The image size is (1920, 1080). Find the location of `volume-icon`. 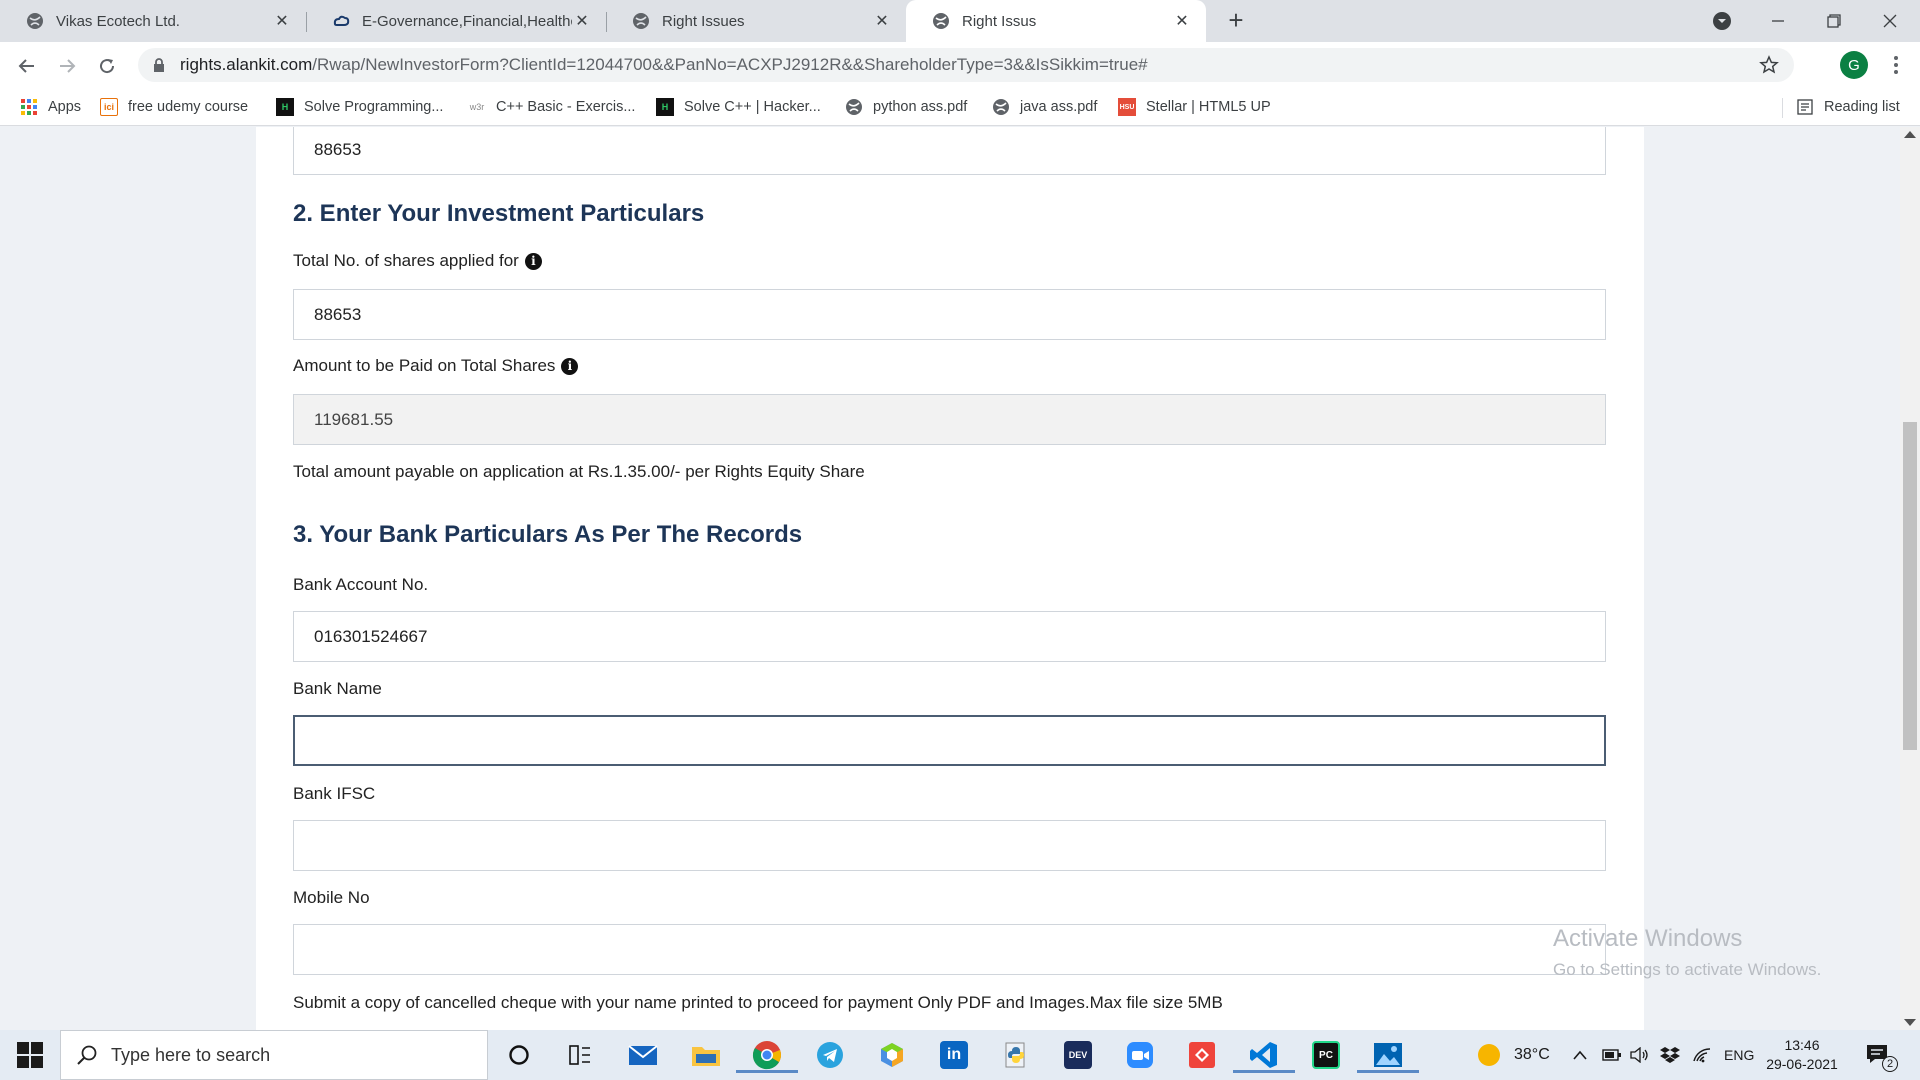

volume-icon is located at coordinates (1640, 1055).